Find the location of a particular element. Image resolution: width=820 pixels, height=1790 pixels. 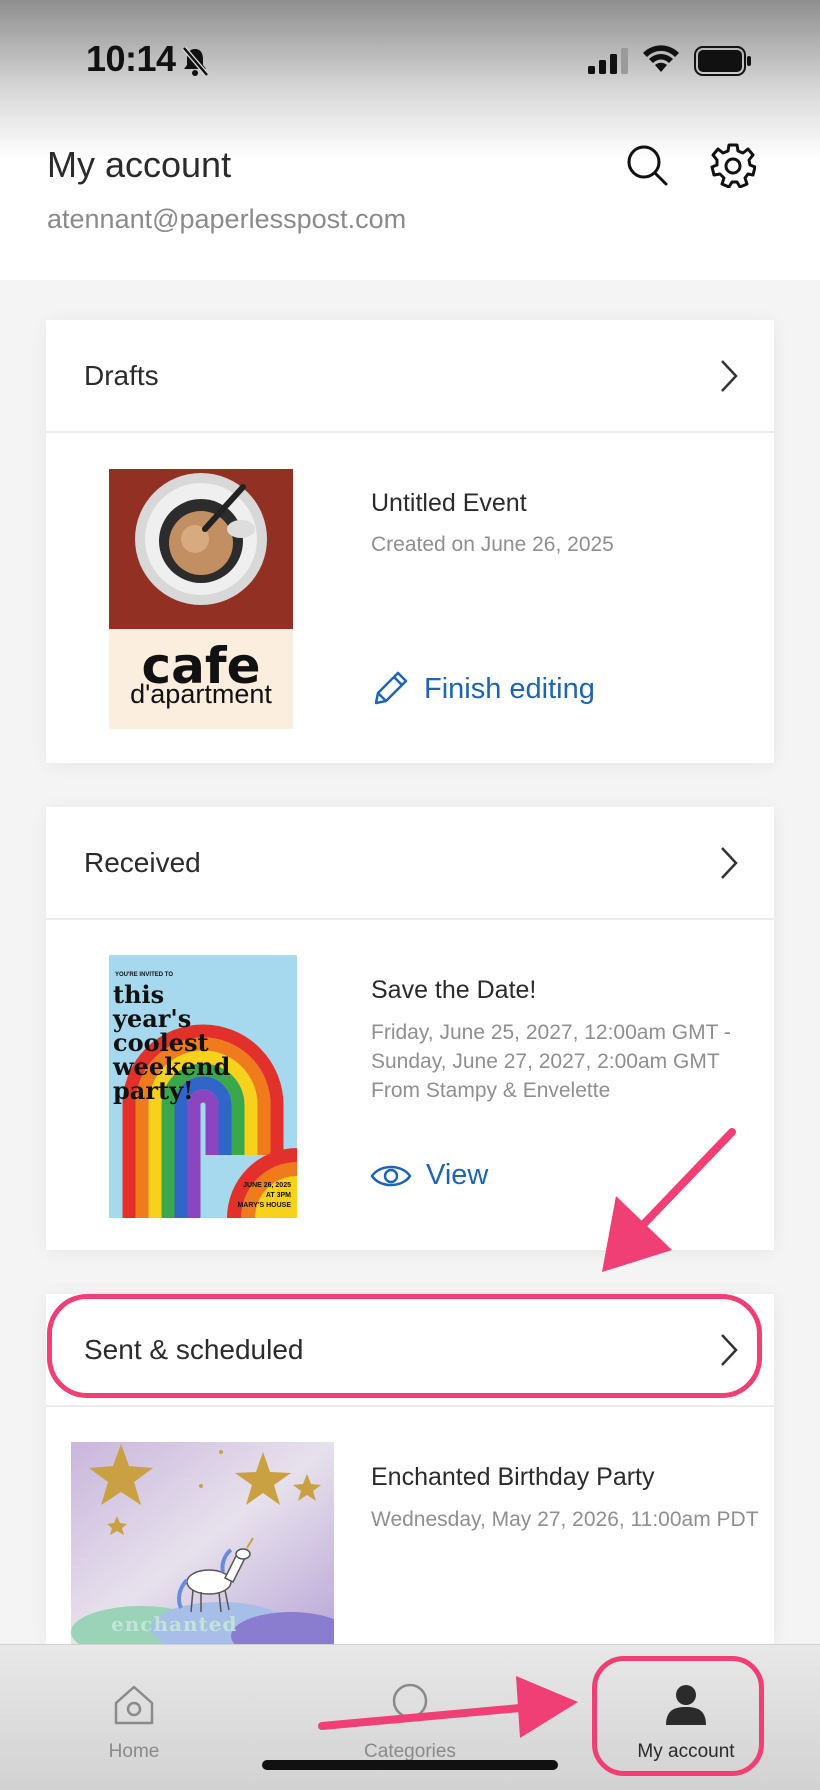

home-icon is located at coordinates (134, 1705).